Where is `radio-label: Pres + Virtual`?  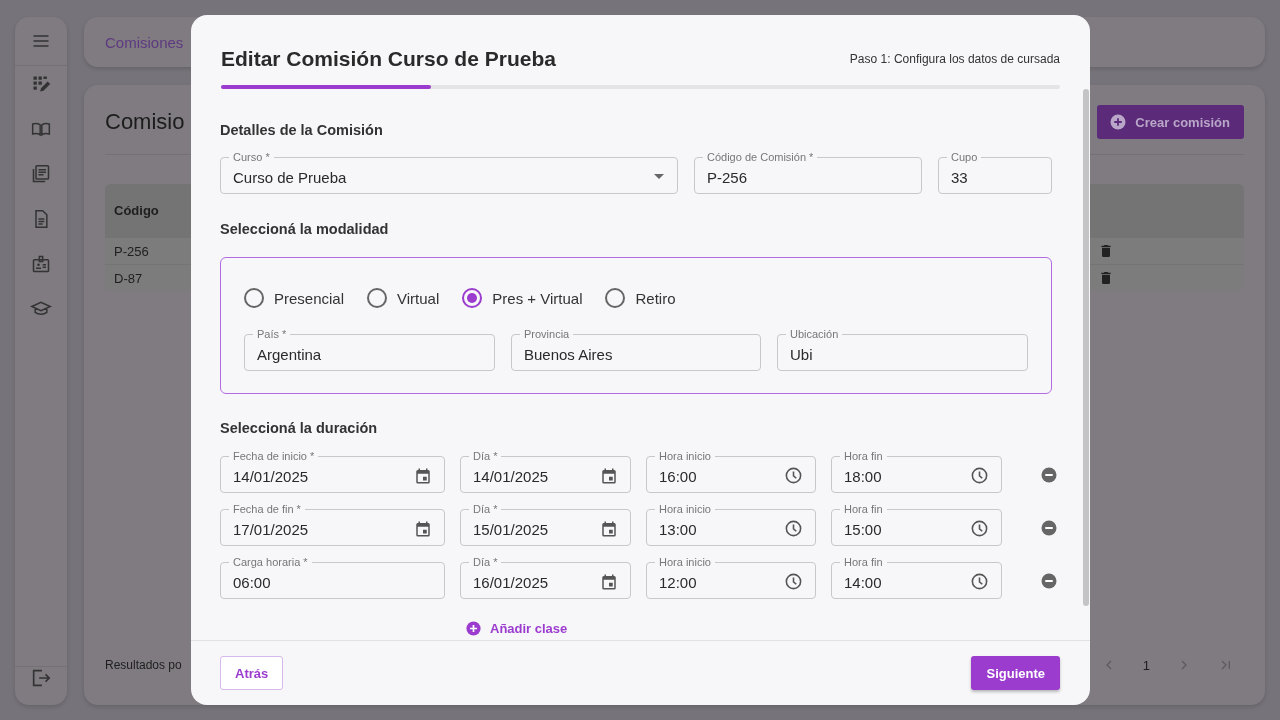 radio-label: Pres + Virtual is located at coordinates (537, 298).